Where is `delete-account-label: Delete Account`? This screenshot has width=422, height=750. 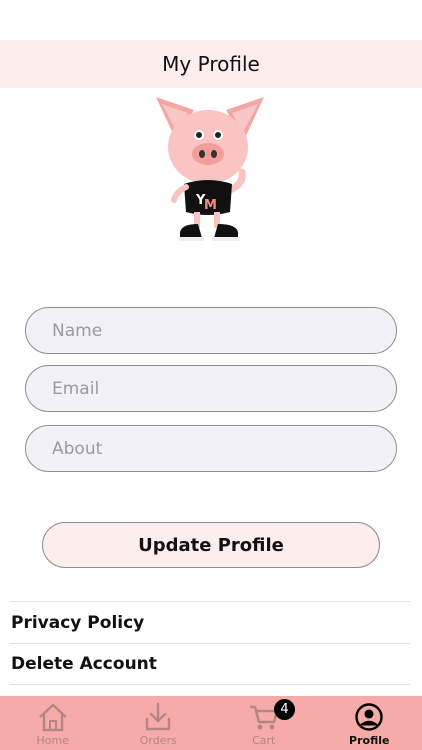 delete-account-label: Delete Account is located at coordinates (84, 664).